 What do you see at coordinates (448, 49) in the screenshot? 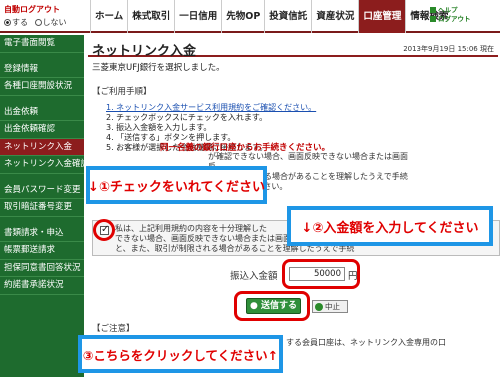
I see `timestamp: 2013年9月19日 15:06 現在` at bounding box center [448, 49].